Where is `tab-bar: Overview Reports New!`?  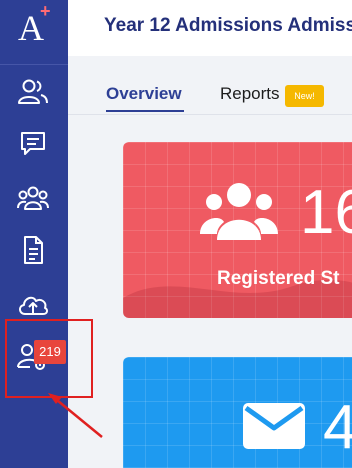 tab-bar: Overview Reports New! is located at coordinates (210, 94).